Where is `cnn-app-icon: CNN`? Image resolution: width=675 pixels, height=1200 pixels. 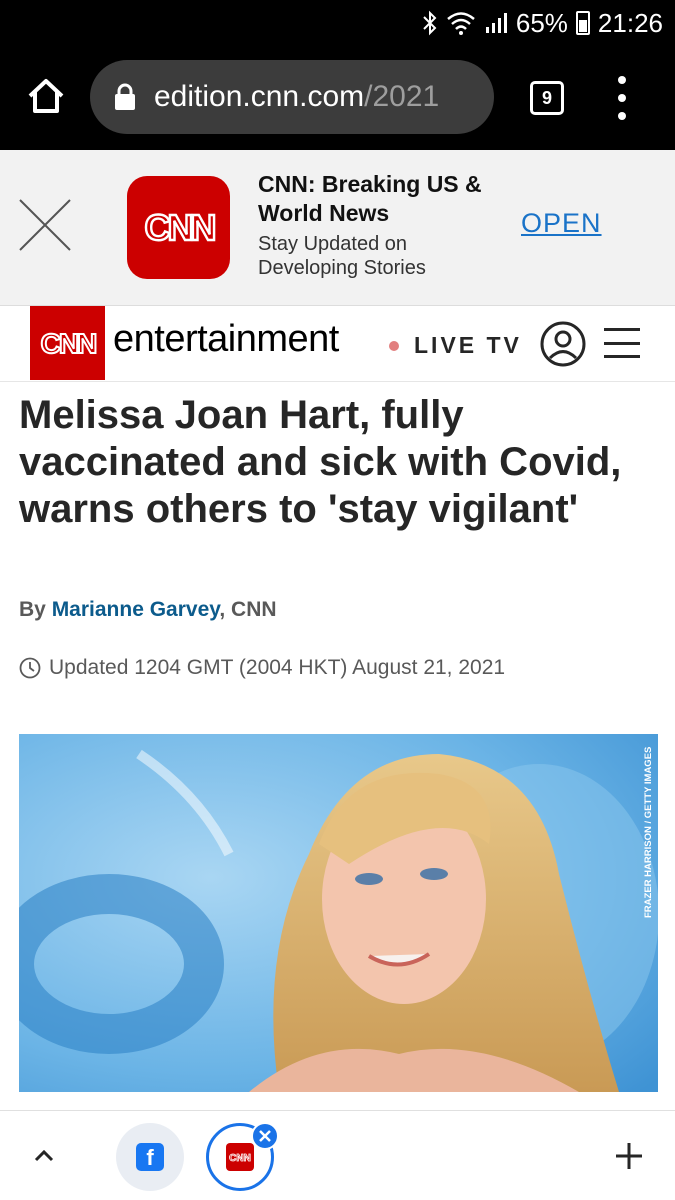
cnn-app-icon: CNN is located at coordinates (178, 227).